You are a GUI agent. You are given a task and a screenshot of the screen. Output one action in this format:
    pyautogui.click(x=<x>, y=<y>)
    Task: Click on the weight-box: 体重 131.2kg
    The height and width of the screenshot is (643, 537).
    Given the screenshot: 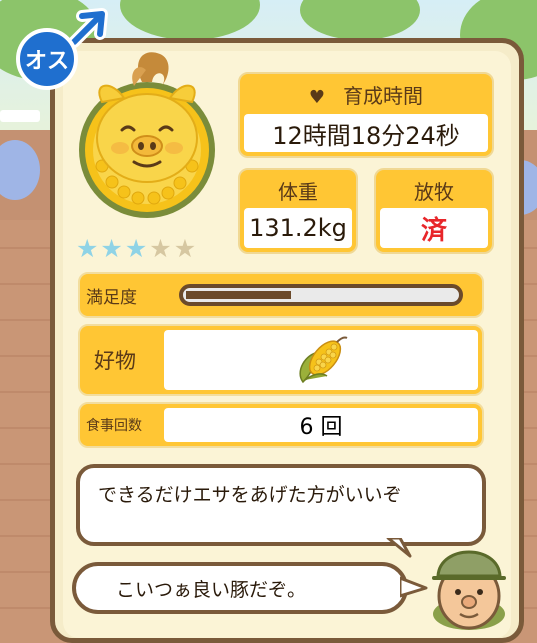 What is the action you would take?
    pyautogui.click(x=298, y=211)
    